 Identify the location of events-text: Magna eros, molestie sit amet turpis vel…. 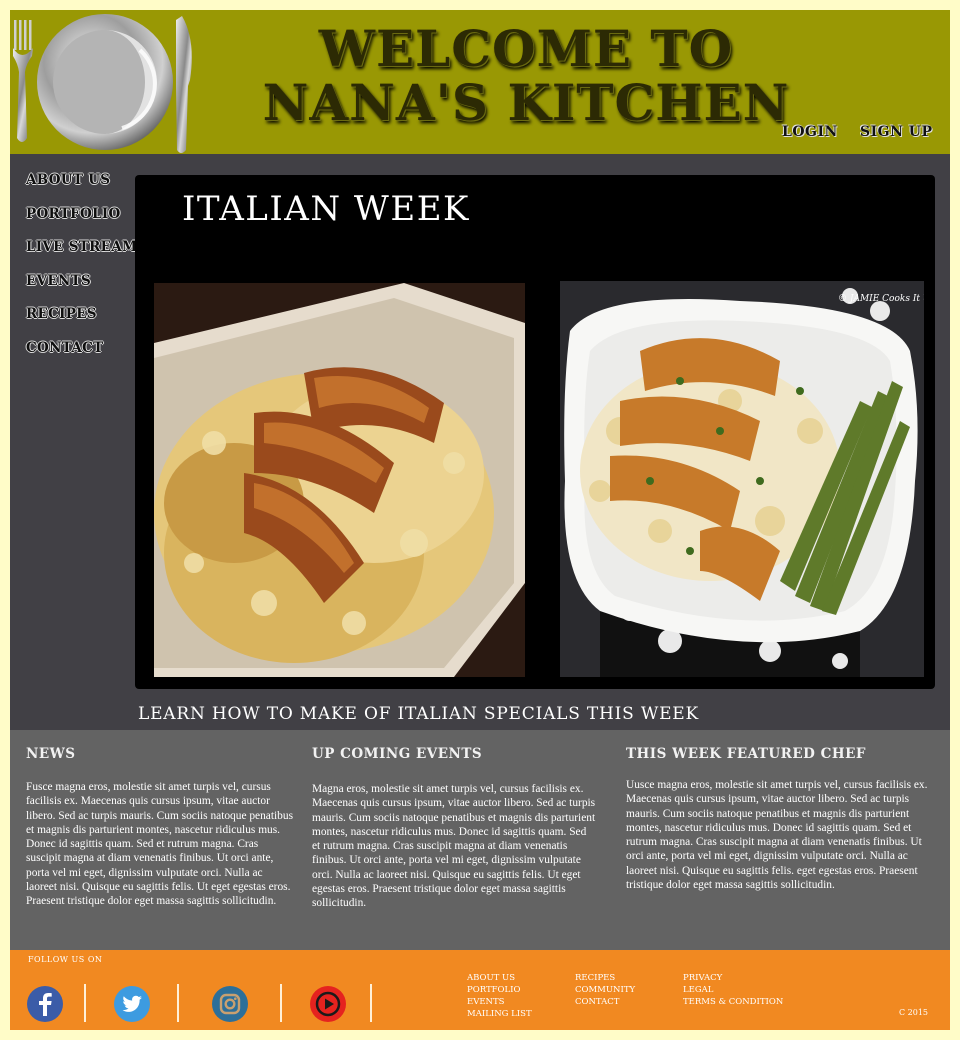
(454, 846).